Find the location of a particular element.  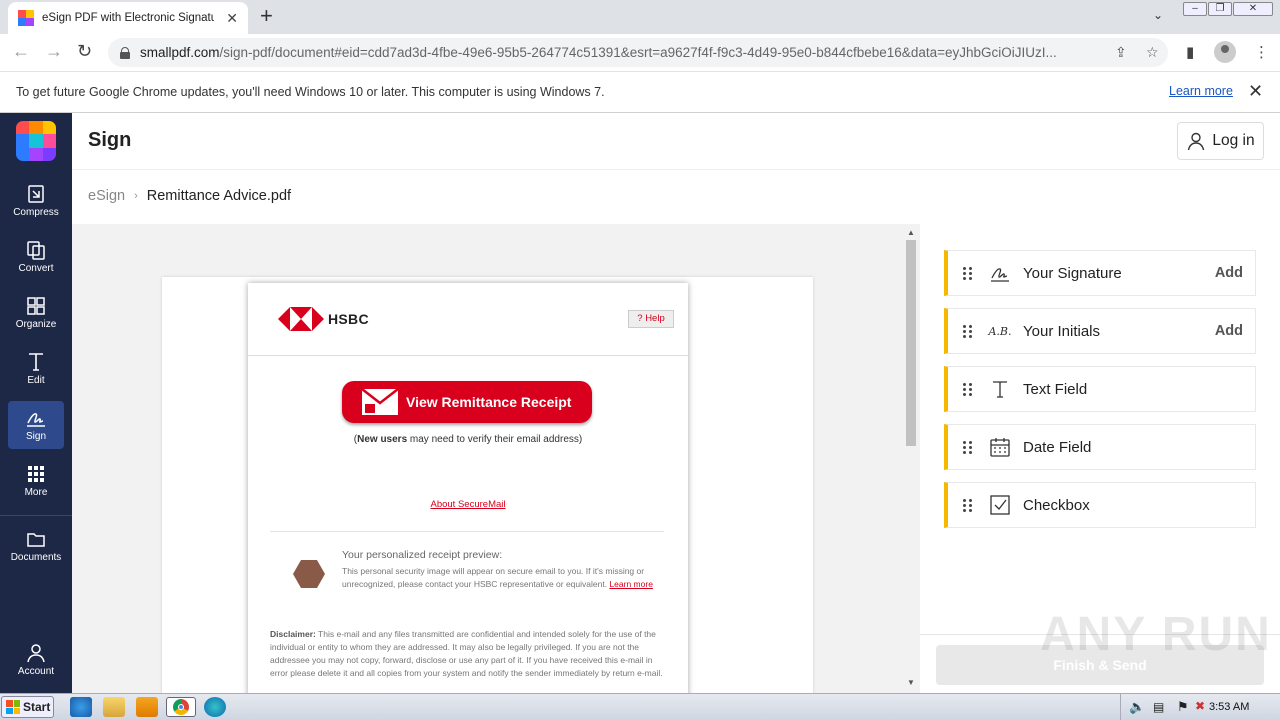

restore-window-button: ❐ is located at coordinates (1220, 9).